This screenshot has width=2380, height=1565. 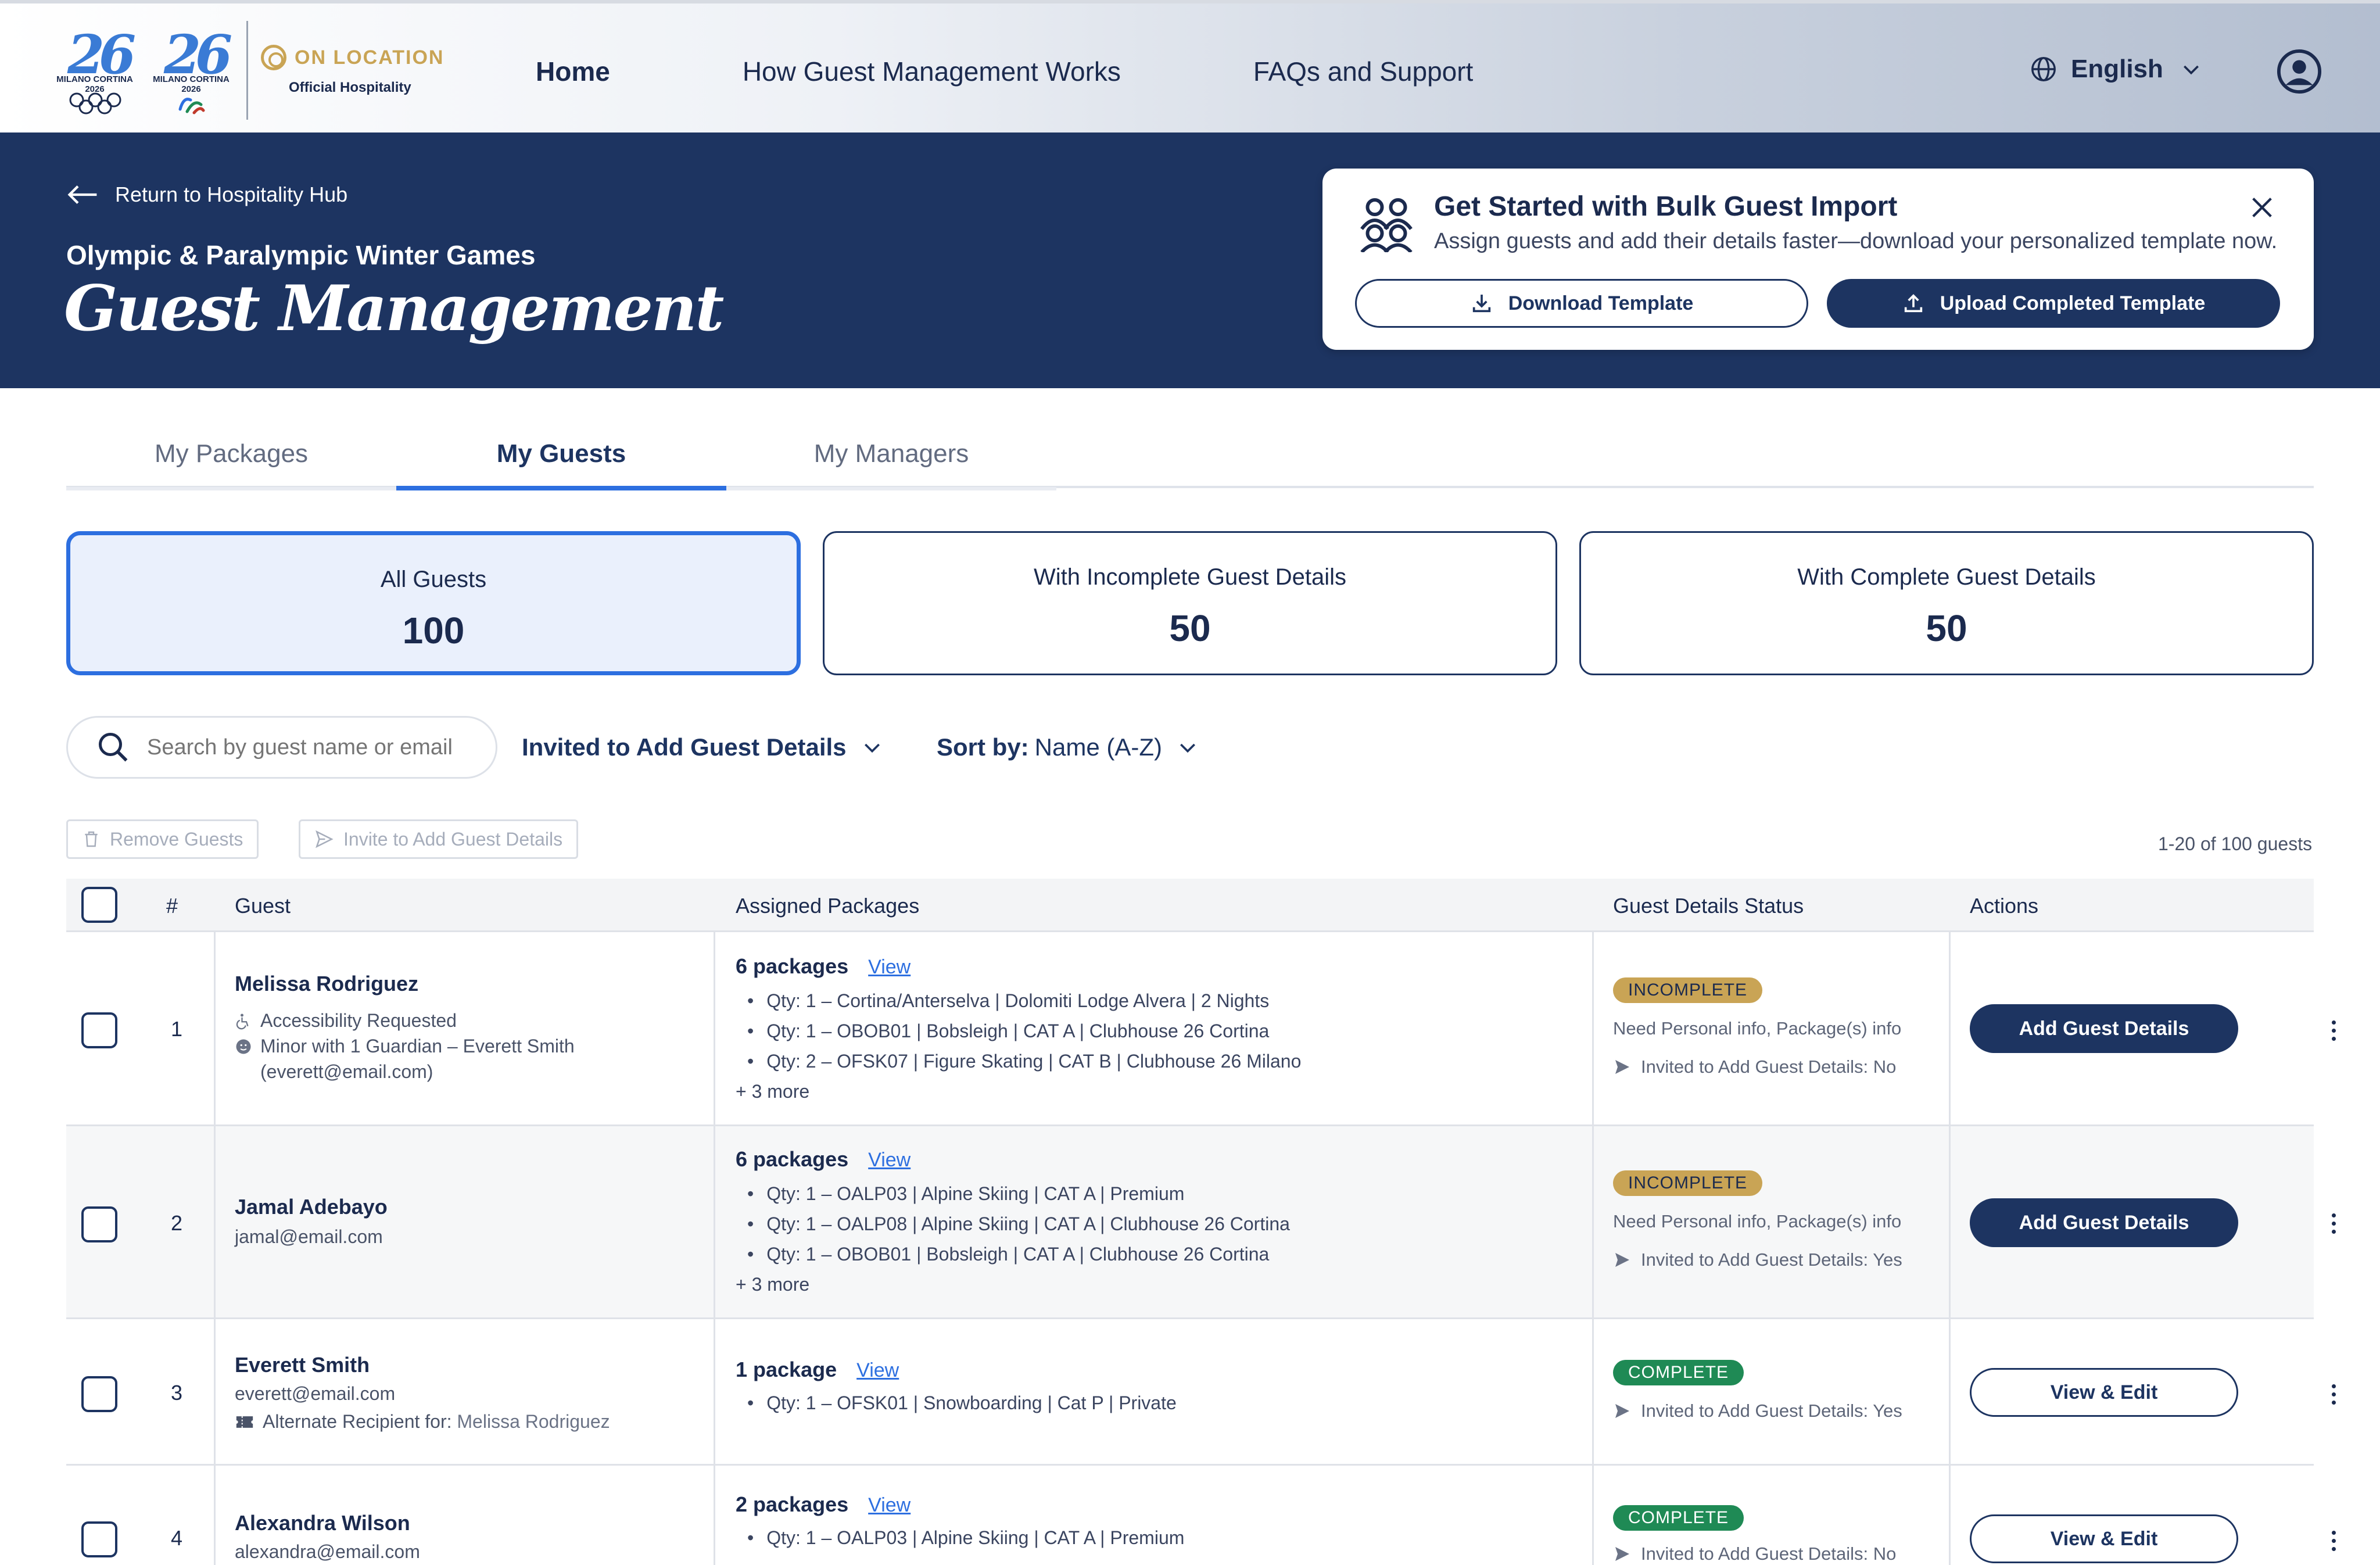 I want to click on wheelchair-icon, so click(x=243, y=1021).